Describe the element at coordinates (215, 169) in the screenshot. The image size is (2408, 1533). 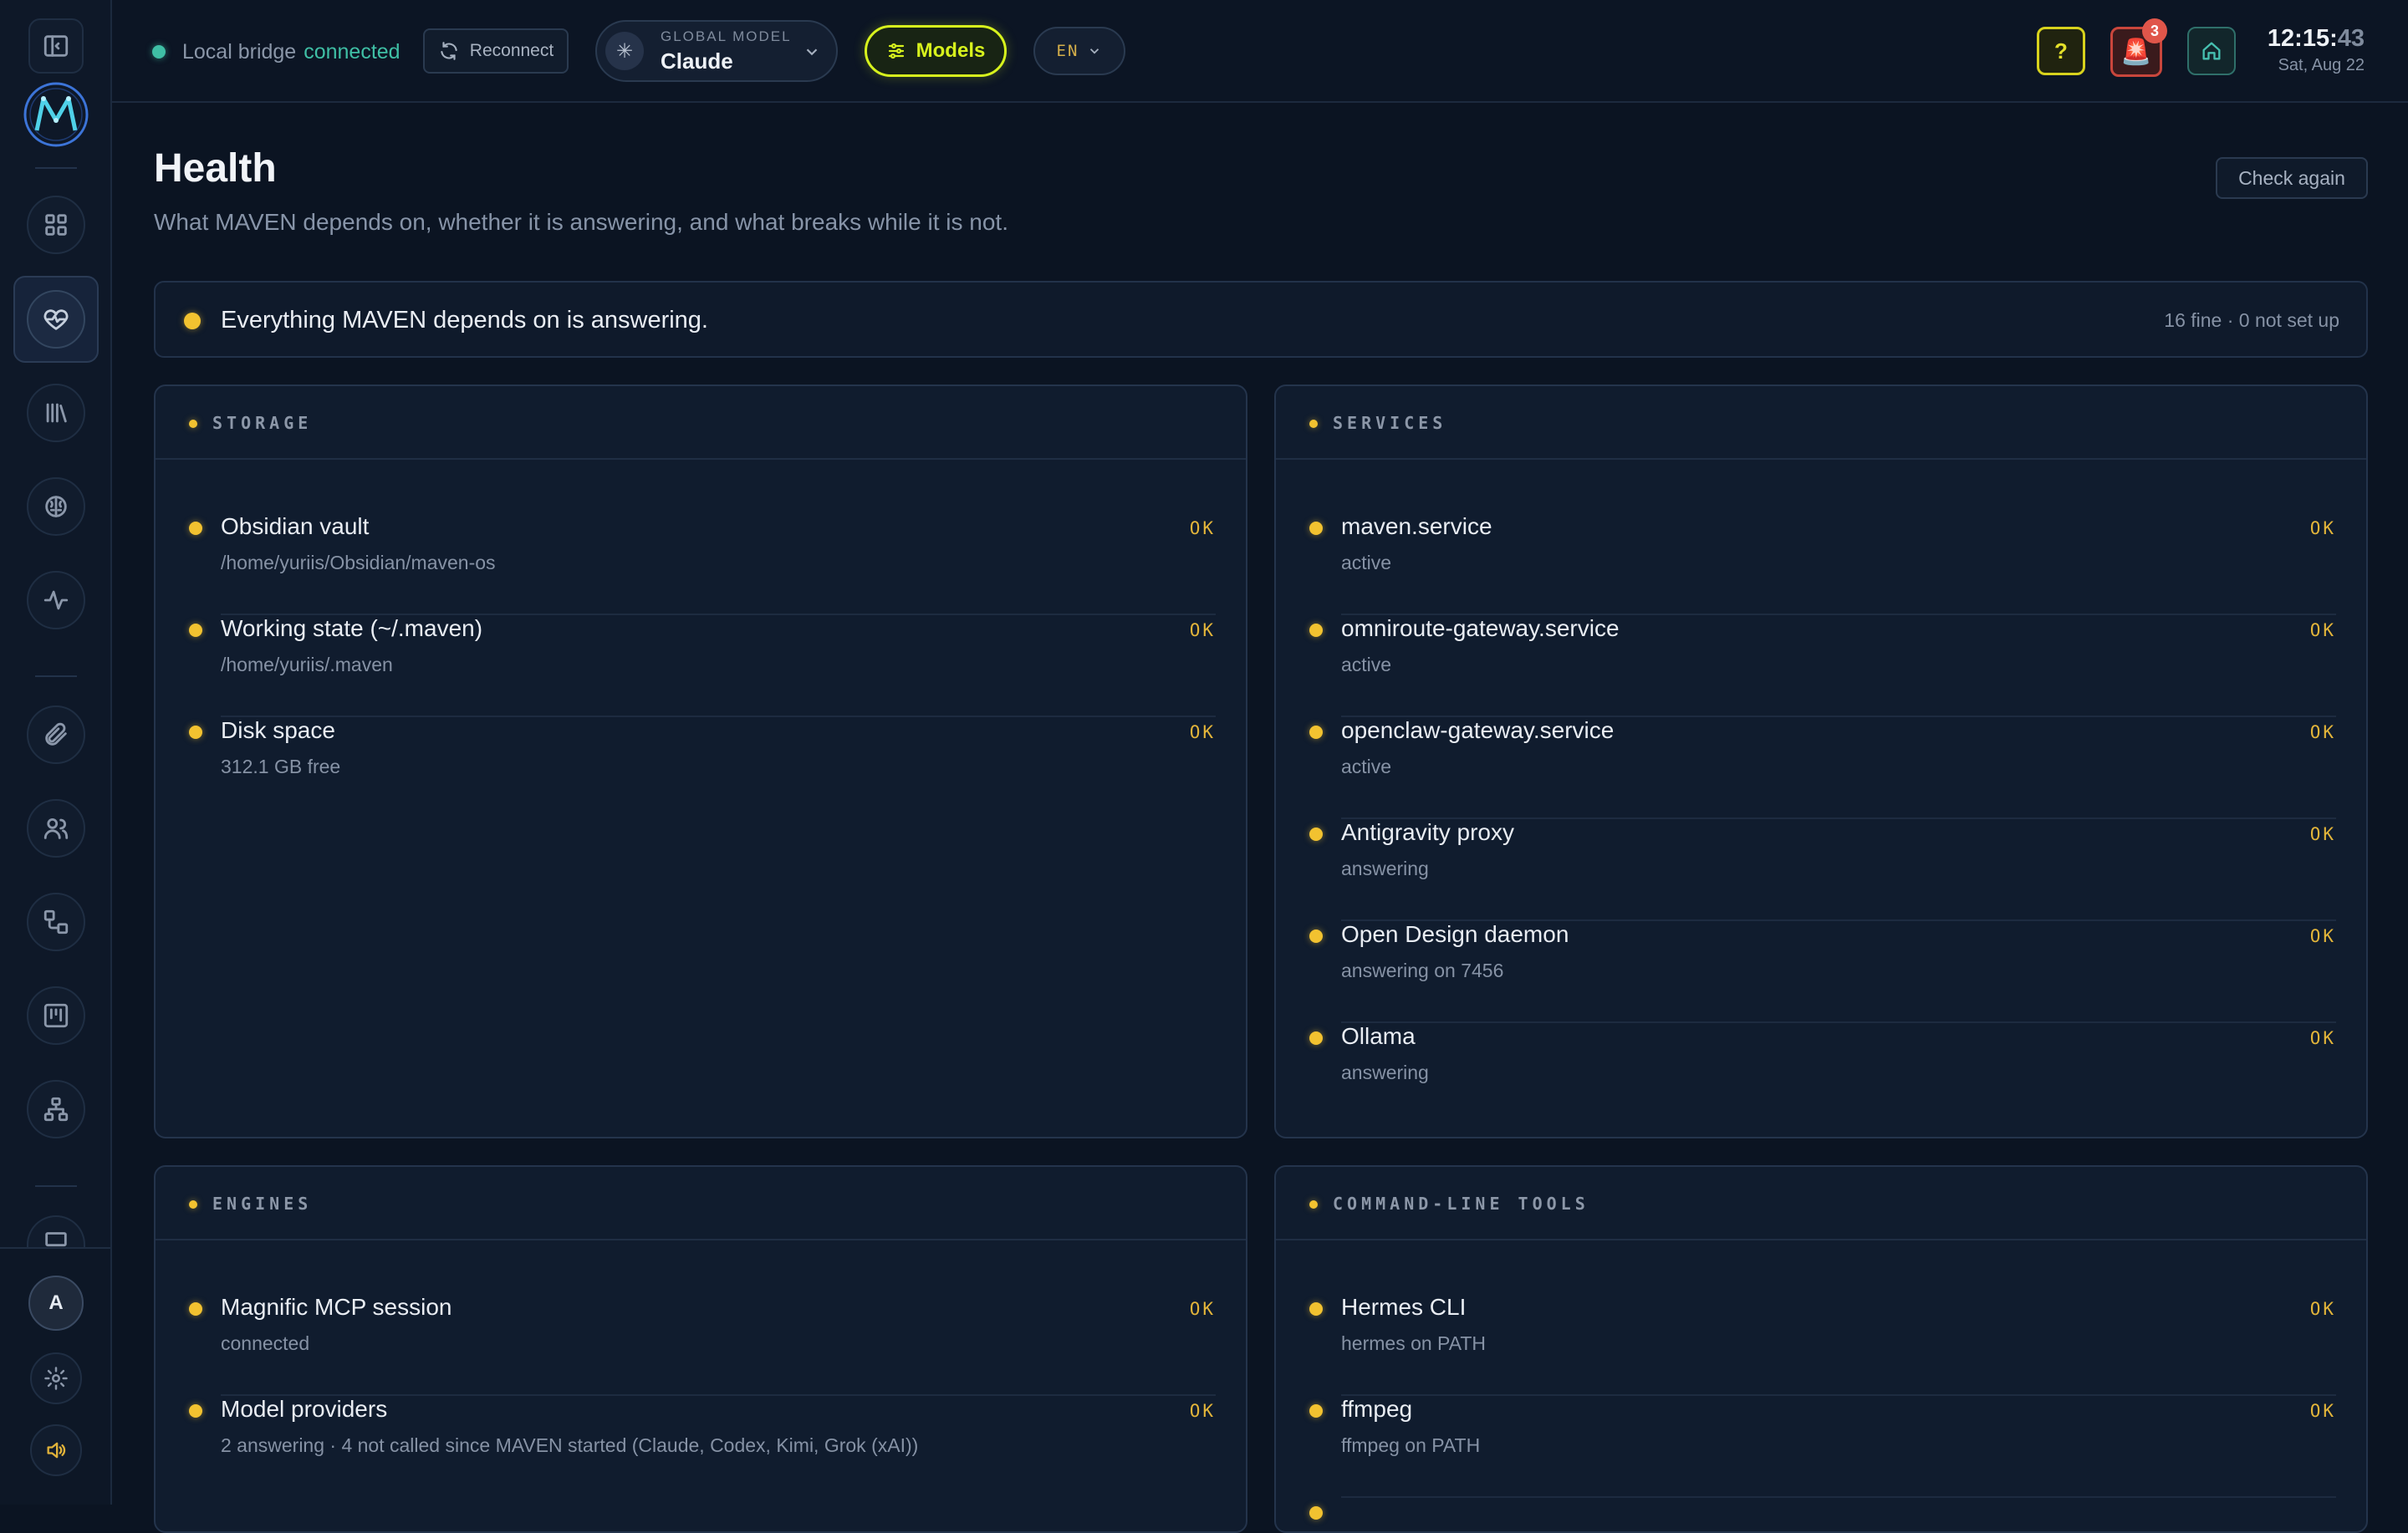
I see `page-title: Health` at that location.